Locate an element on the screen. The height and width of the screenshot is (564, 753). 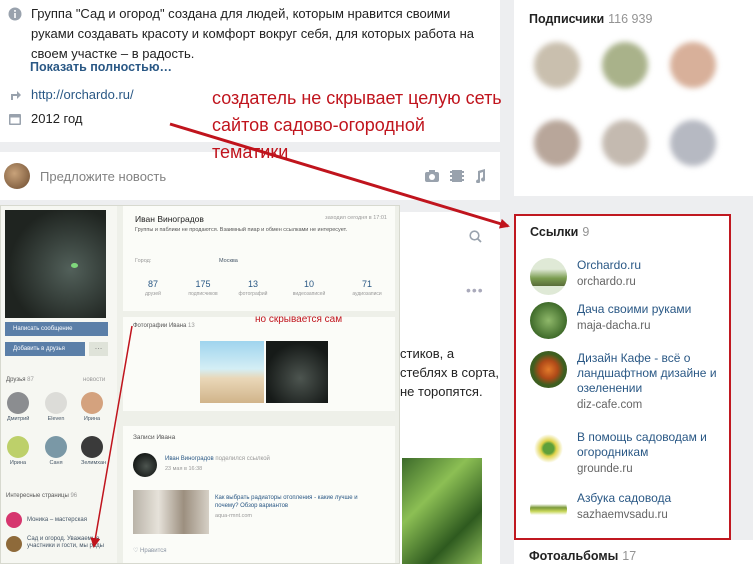
website-link: http://orchardo.ru/ is located at coordinates (82, 95).